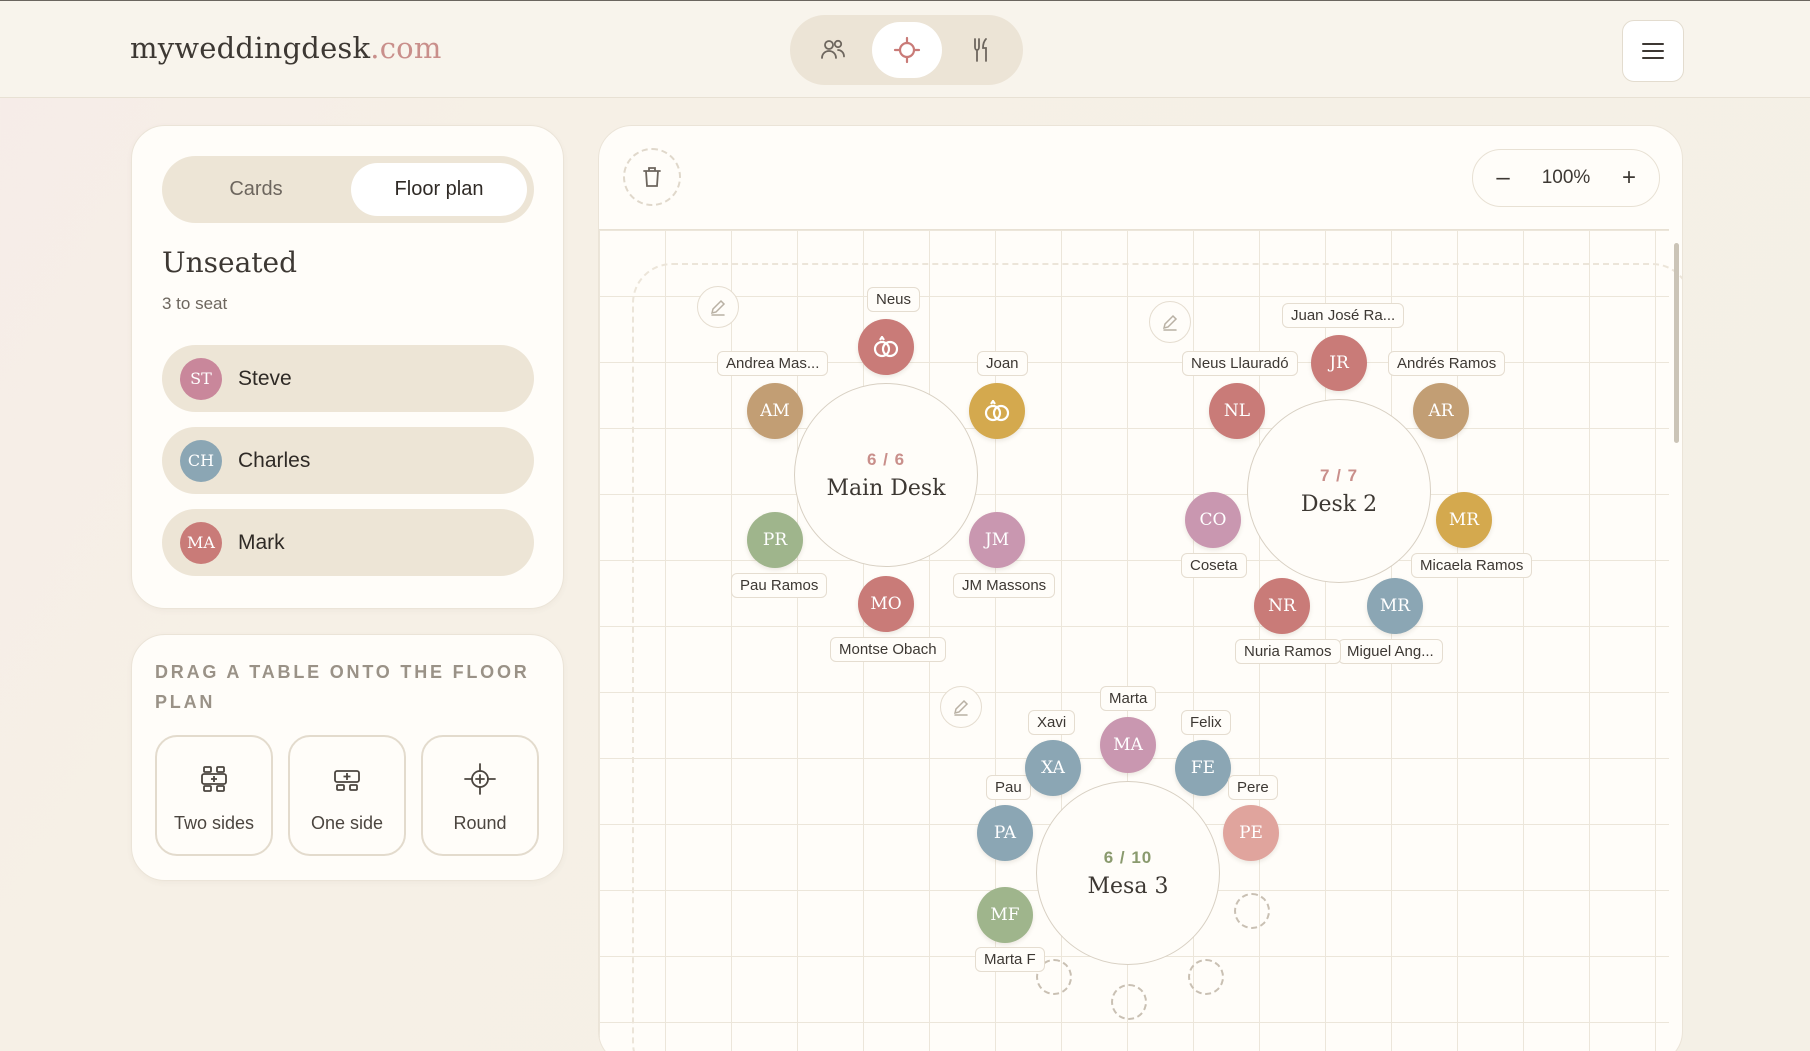  What do you see at coordinates (997, 540) in the screenshot?
I see `seat: JM` at bounding box center [997, 540].